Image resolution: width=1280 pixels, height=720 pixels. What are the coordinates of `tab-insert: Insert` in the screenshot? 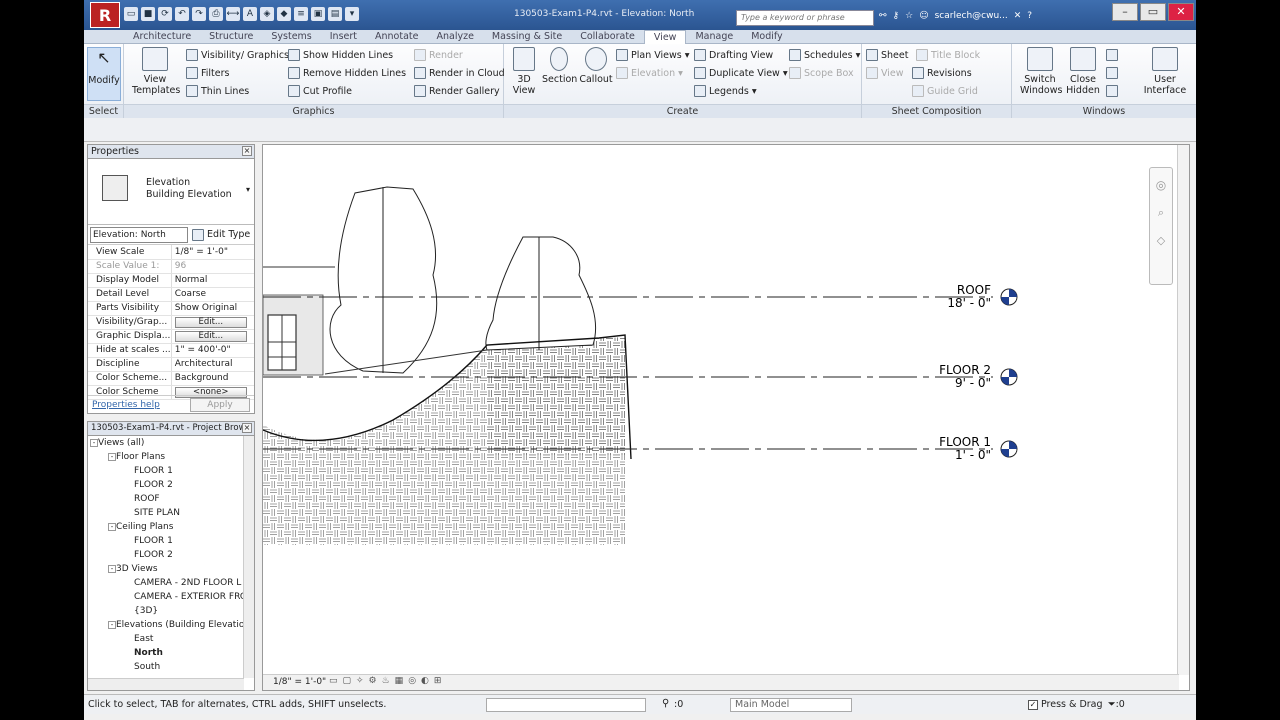 It's located at (343, 37).